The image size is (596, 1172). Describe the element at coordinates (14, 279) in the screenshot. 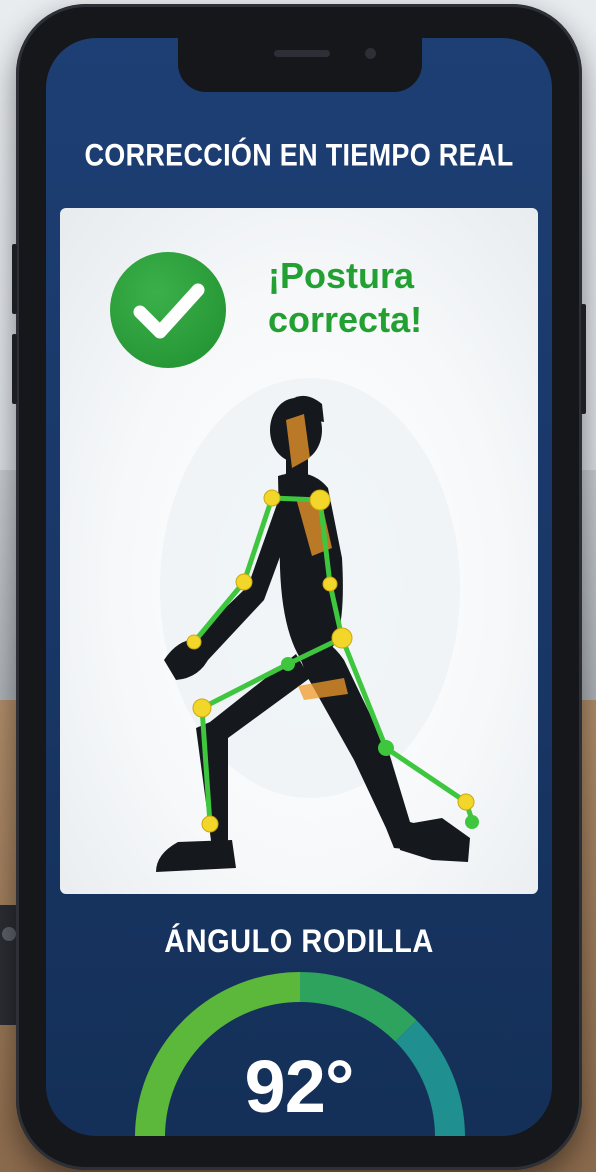

I see `volume-up-button` at that location.